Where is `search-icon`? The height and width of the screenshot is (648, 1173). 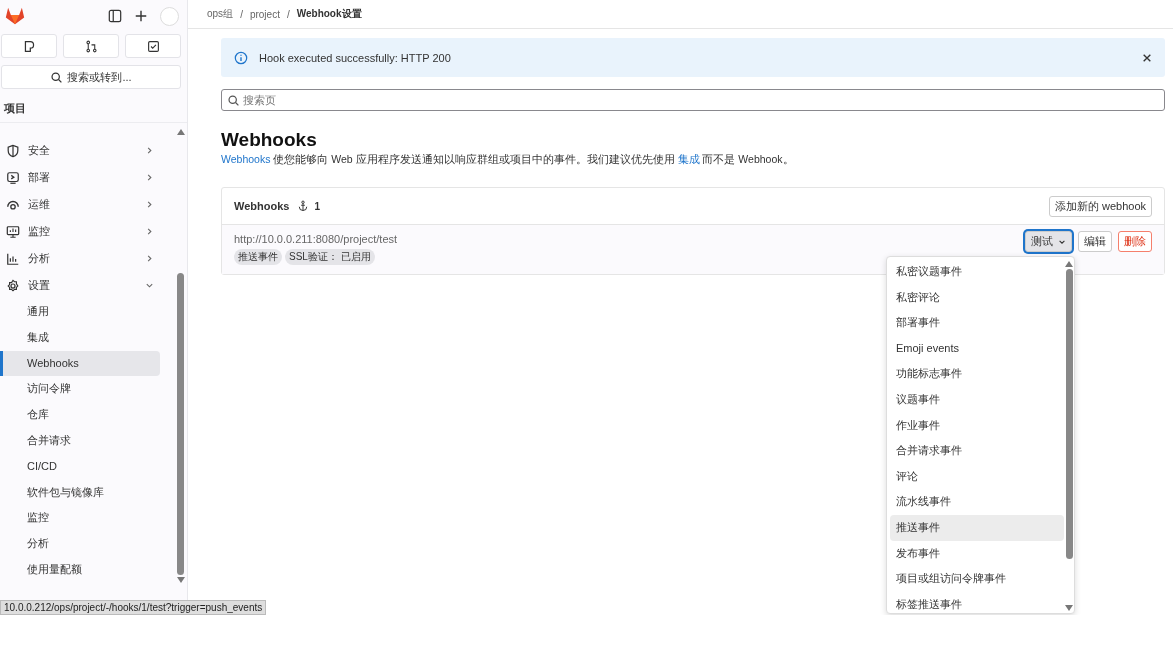 search-icon is located at coordinates (57, 77).